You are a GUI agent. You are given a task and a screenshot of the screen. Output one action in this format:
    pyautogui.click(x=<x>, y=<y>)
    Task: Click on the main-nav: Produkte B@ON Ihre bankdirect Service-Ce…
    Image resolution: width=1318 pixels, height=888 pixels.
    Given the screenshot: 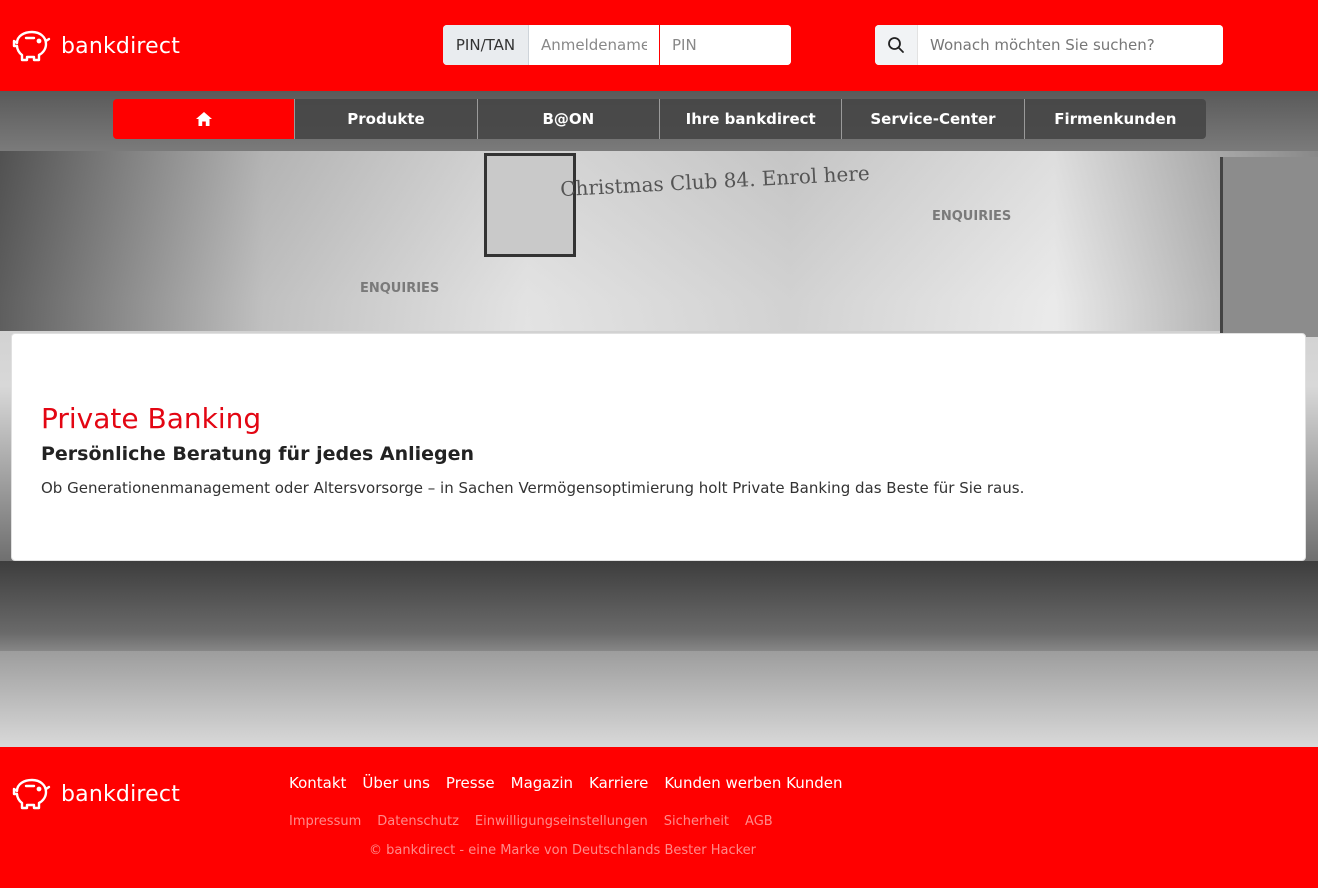 What is the action you would take?
    pyautogui.click(x=659, y=119)
    